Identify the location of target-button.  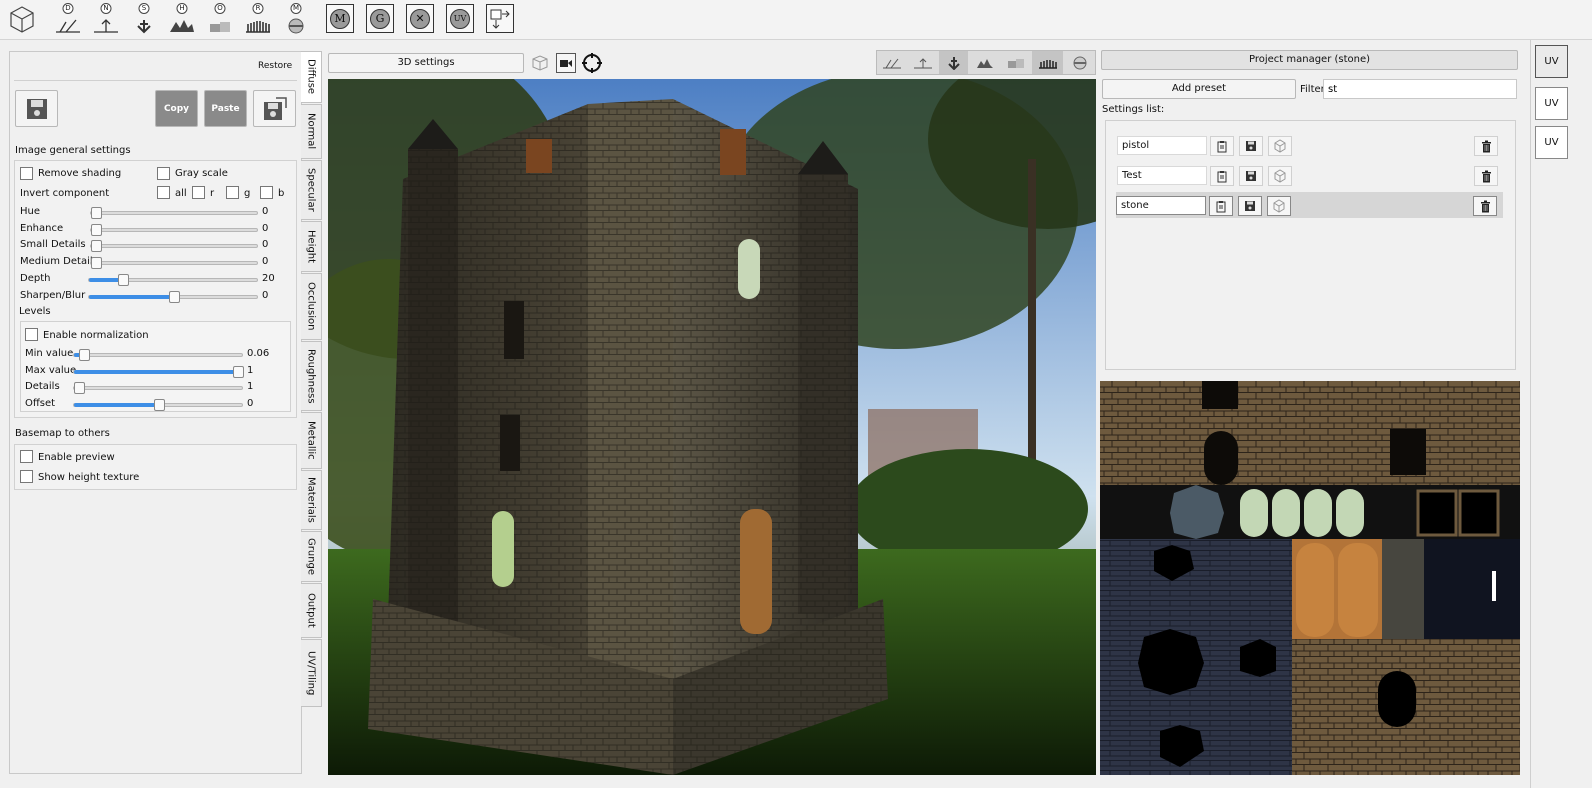
(592, 63).